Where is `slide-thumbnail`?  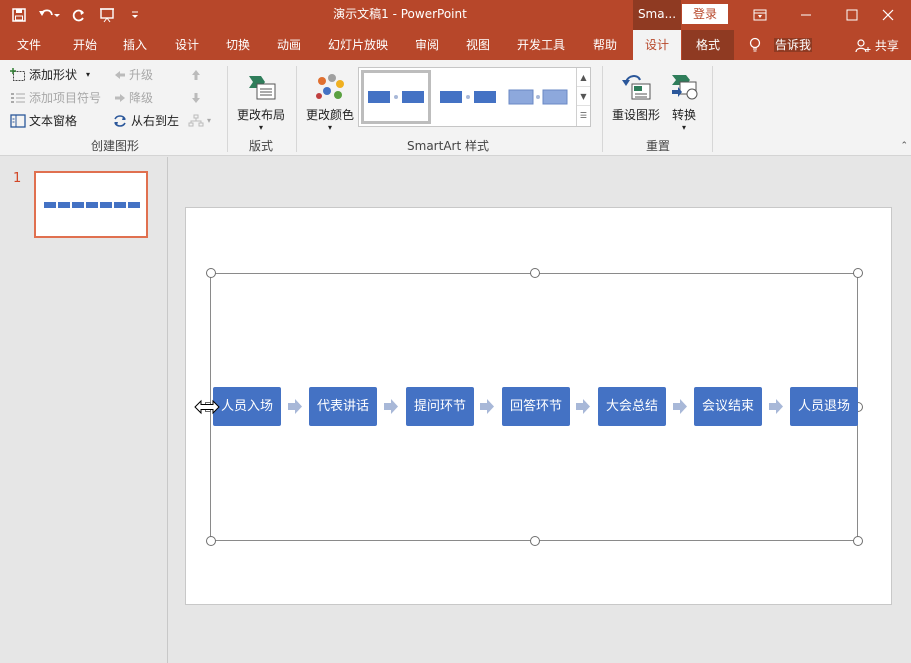 slide-thumbnail is located at coordinates (91, 204).